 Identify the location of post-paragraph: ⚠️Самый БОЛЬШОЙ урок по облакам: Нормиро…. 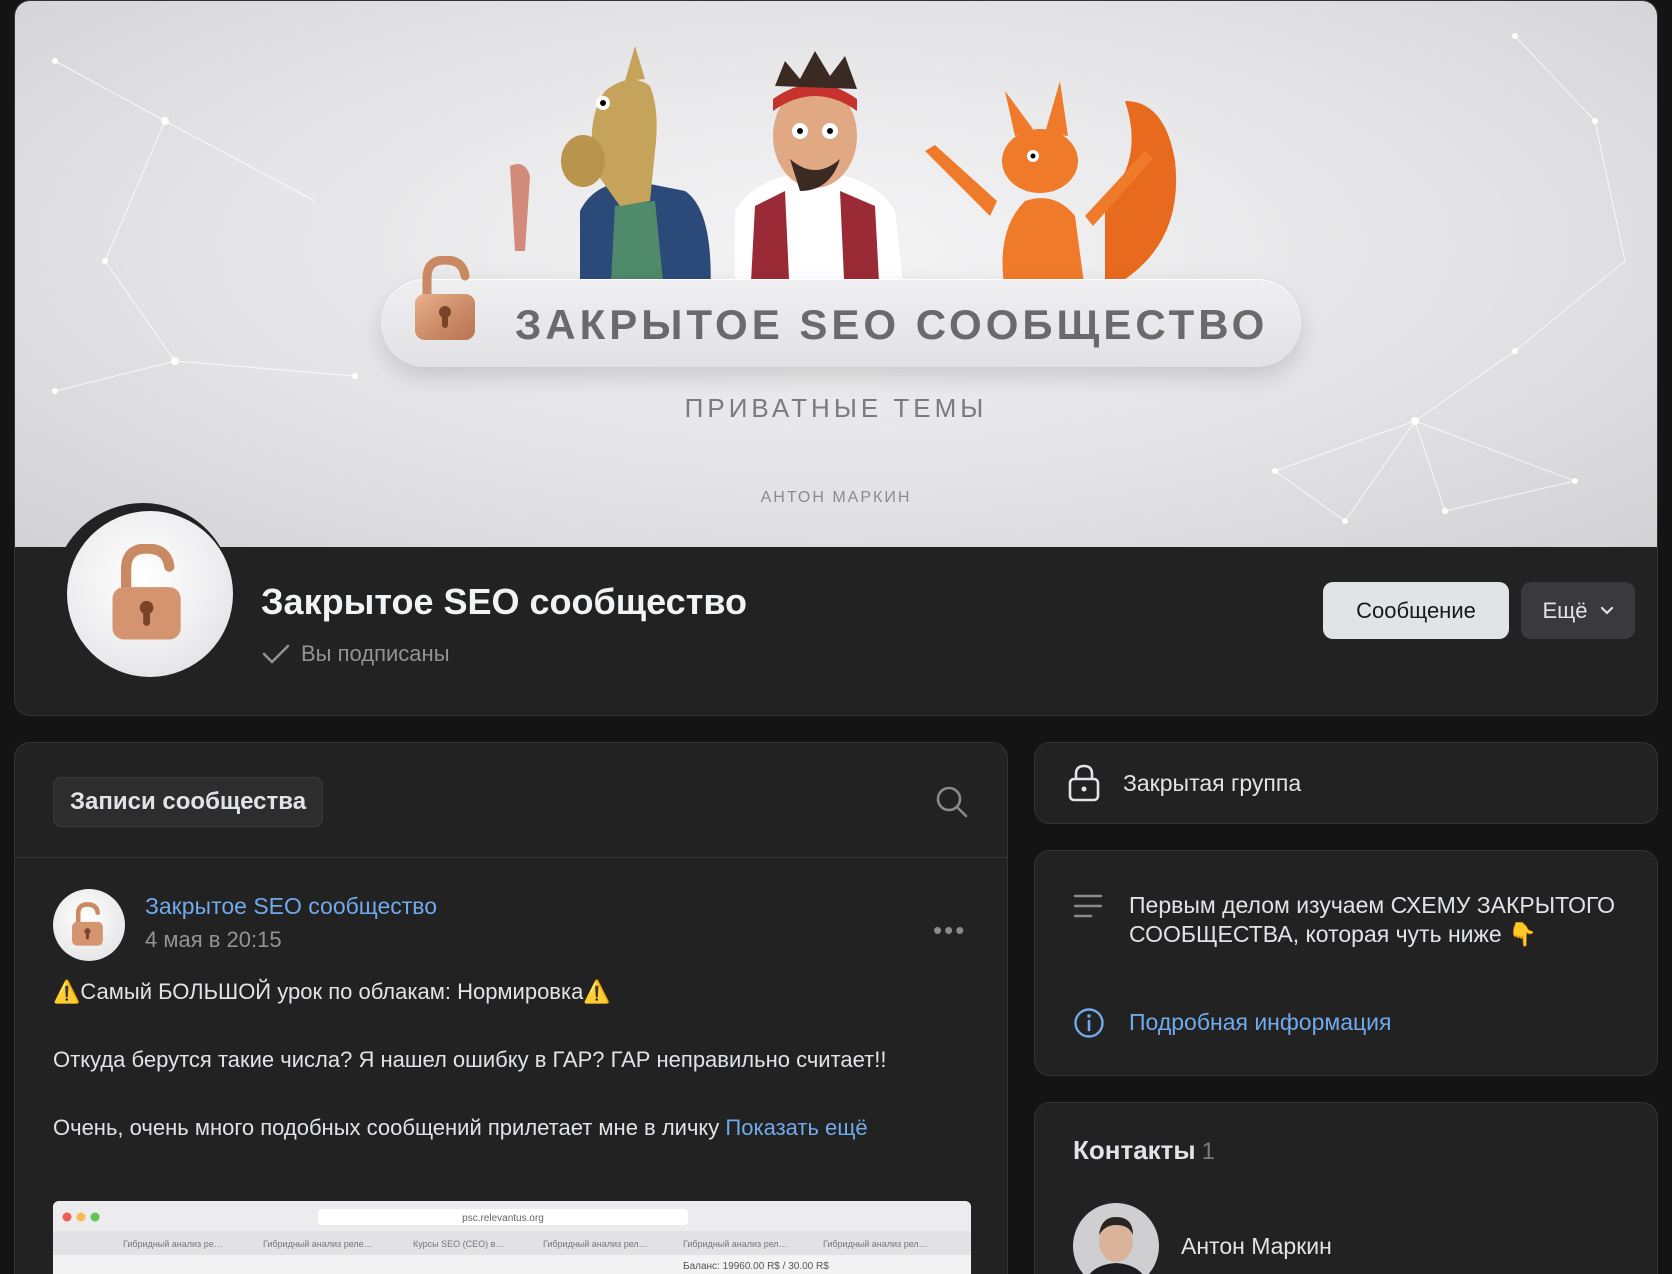
(332, 991).